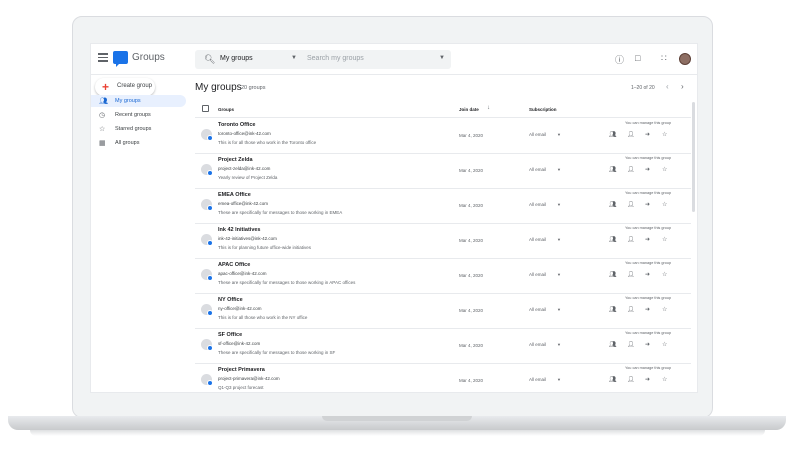  What do you see at coordinates (335, 58) in the screenshot?
I see `search-input: Search my groups` at bounding box center [335, 58].